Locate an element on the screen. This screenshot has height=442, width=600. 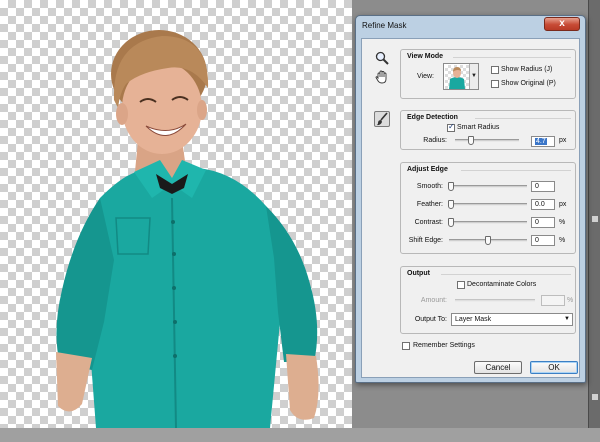
hand-tool is located at coordinates (382, 77).